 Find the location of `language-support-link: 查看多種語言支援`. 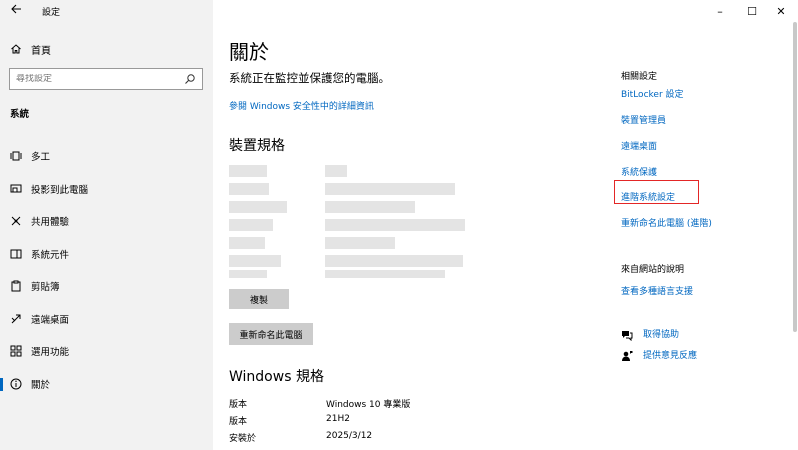

language-support-link: 查看多種語言支援 is located at coordinates (657, 290).